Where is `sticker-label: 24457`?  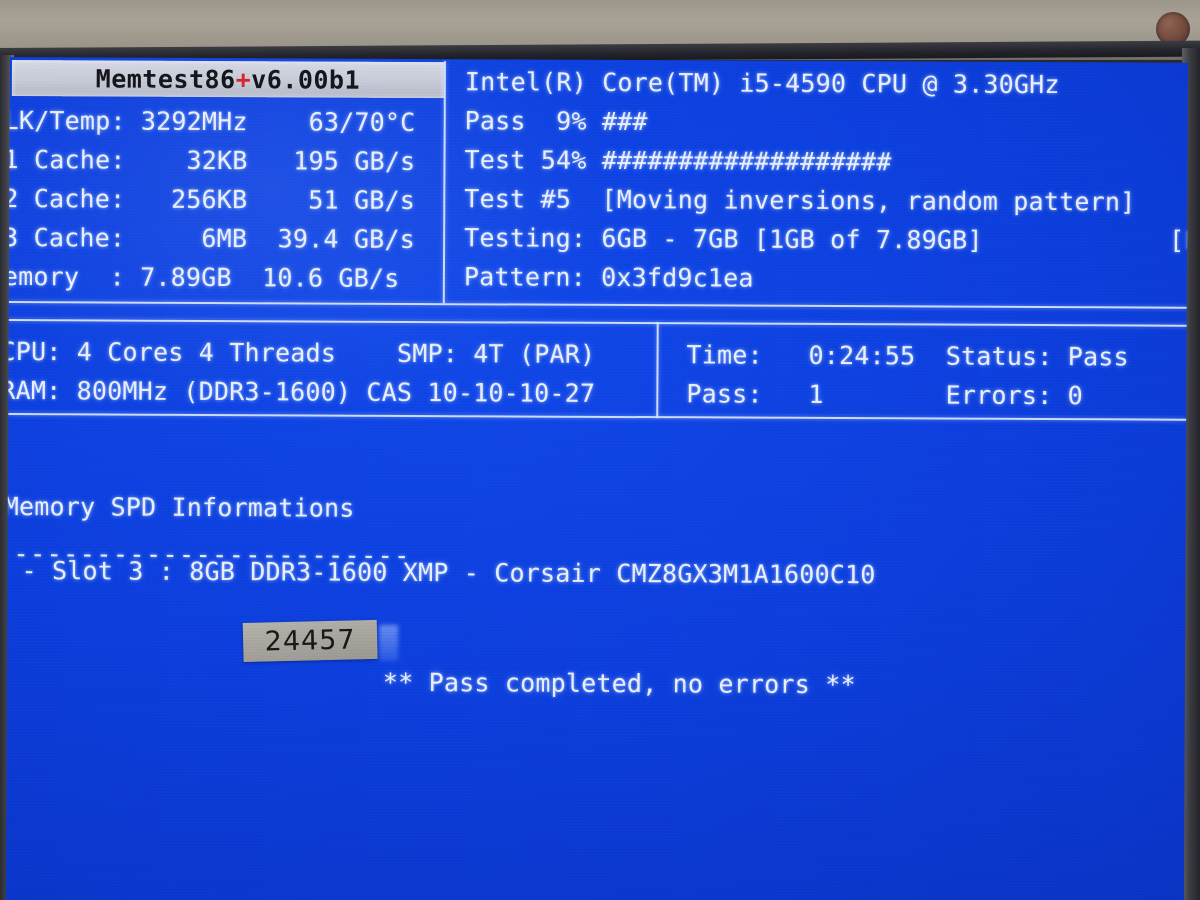
sticker-label: 24457 is located at coordinates (310, 641).